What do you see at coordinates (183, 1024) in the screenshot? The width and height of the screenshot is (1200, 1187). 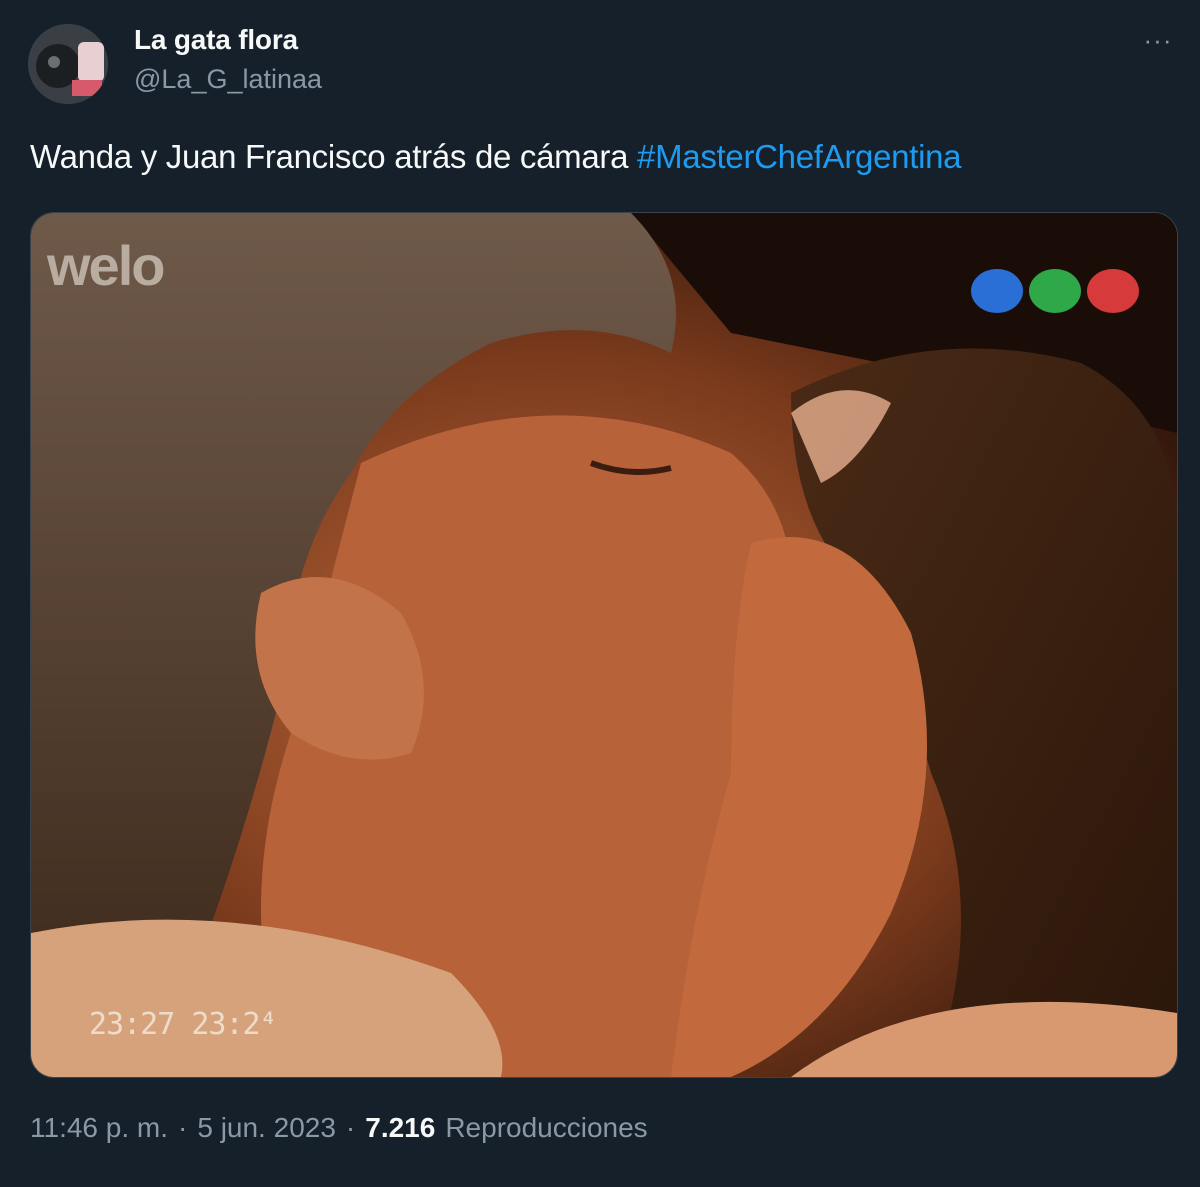 I see `video-timestamp: 23:27 23:2⁴` at bounding box center [183, 1024].